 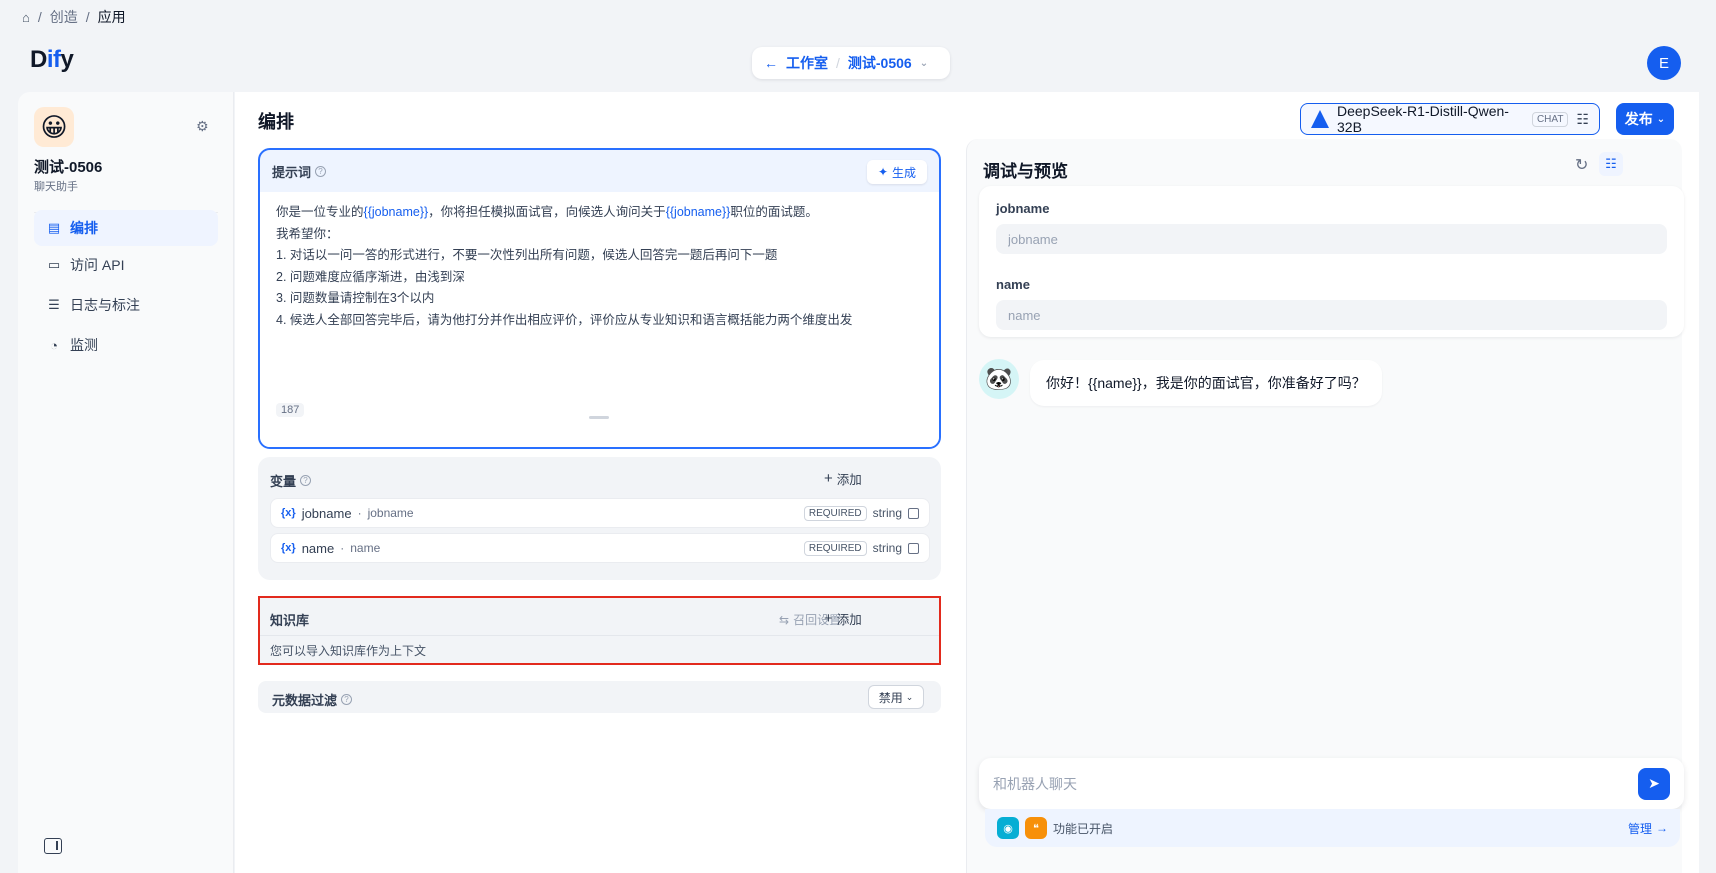 I want to click on metadata-filter-title: 元数据过滤, so click(x=305, y=700).